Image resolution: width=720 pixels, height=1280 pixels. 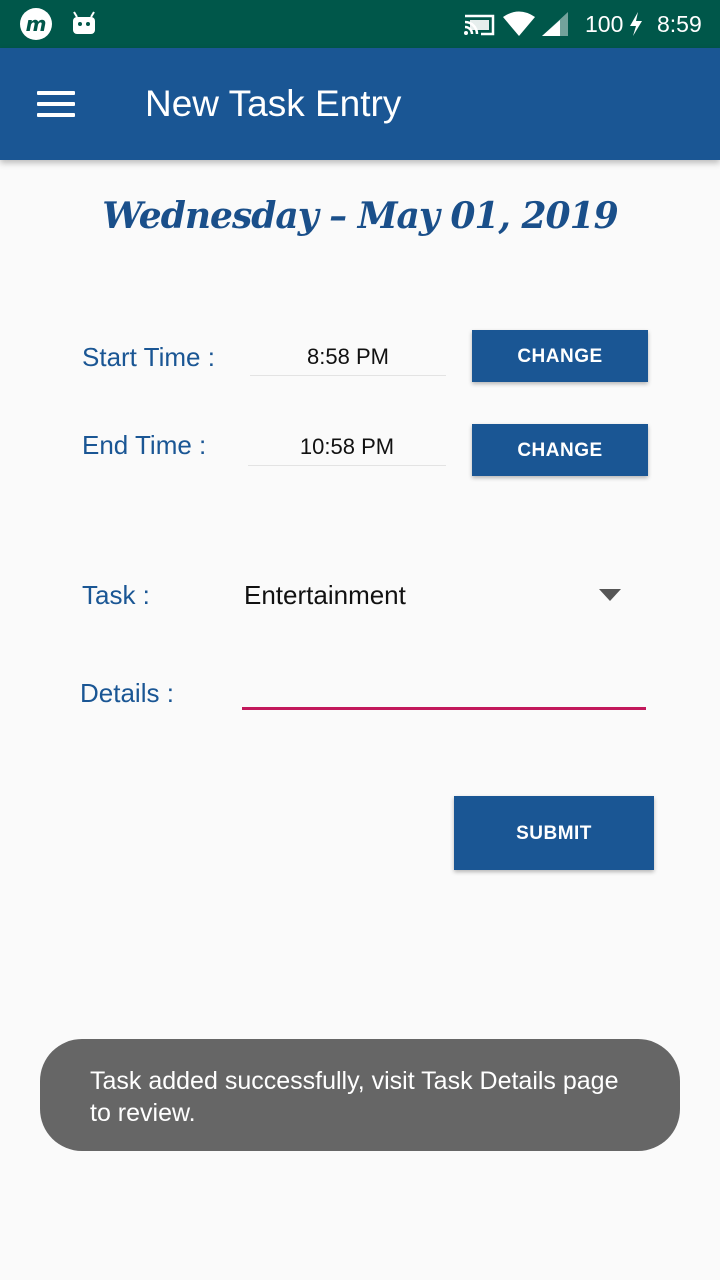 I want to click on end-time-label: End Time :, so click(x=144, y=445).